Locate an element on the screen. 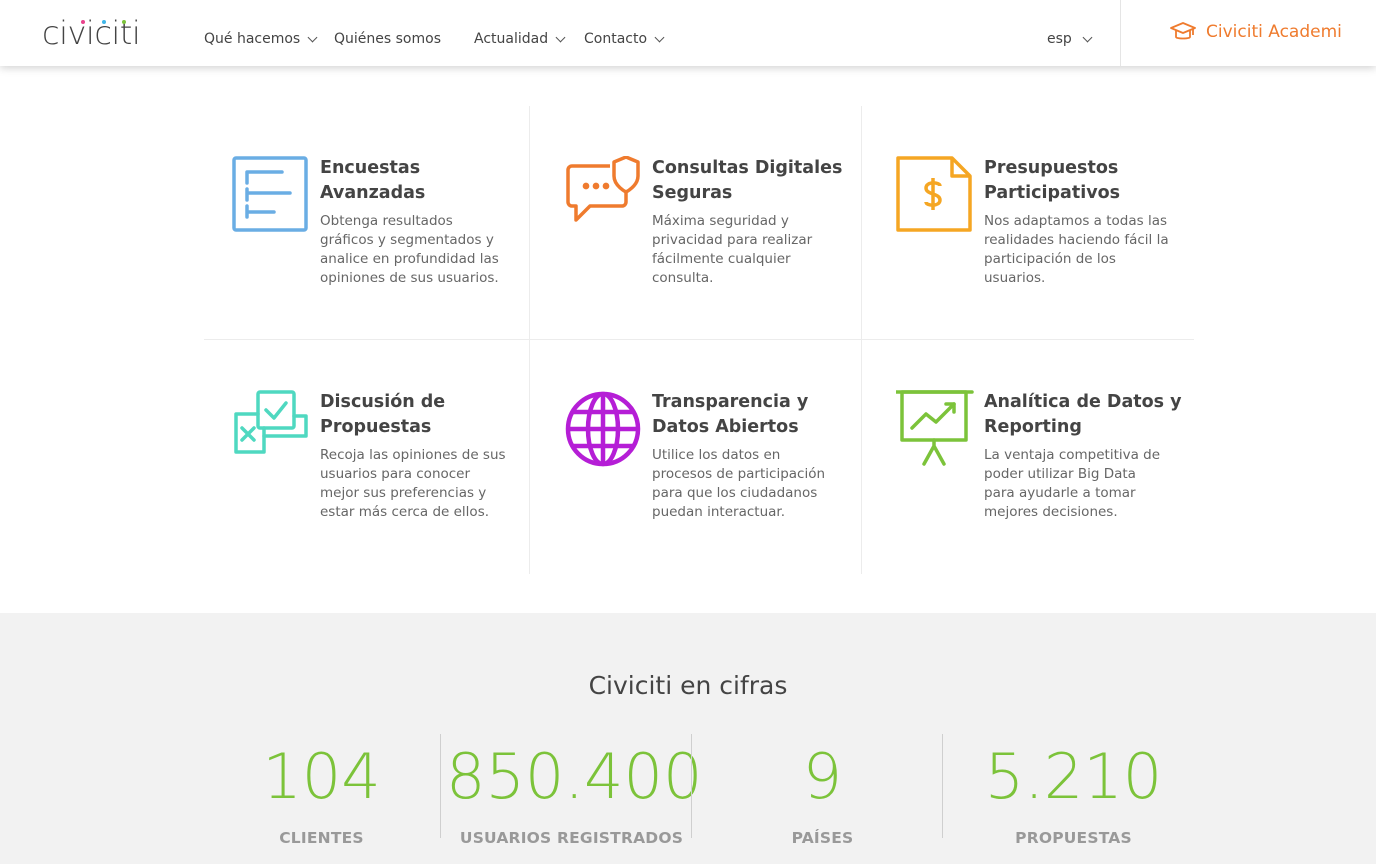 The width and height of the screenshot is (1376, 864). academy-link: Civiciti Academi is located at coordinates (1256, 32).